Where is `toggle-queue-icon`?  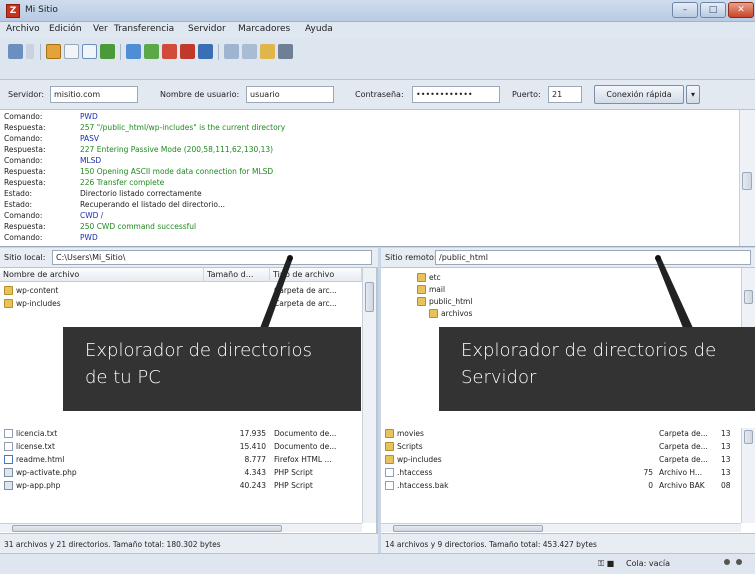
toggle-queue-icon is located at coordinates (107, 51).